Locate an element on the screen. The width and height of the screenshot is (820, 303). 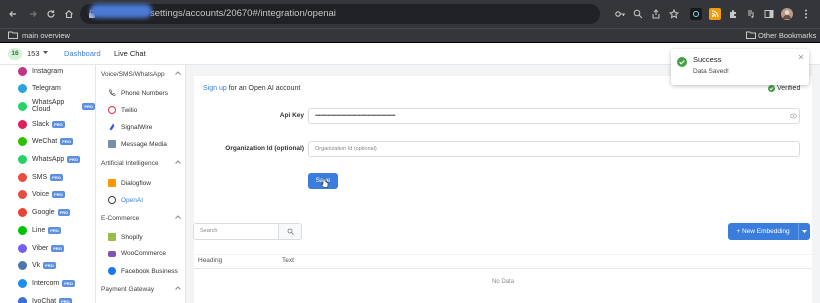
subnav-section-label: Artificial Intelligence is located at coordinates (130, 163).